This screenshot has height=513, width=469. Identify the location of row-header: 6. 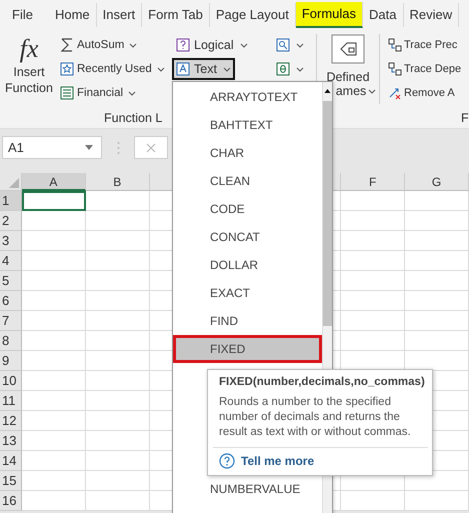
(11, 301).